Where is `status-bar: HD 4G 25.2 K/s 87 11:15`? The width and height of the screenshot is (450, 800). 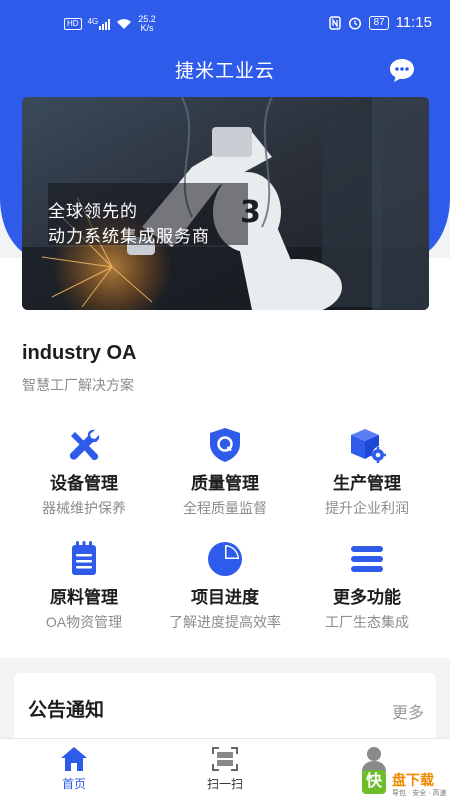
status-bar: HD 4G 25.2 K/s 87 11:15 is located at coordinates (225, 26).